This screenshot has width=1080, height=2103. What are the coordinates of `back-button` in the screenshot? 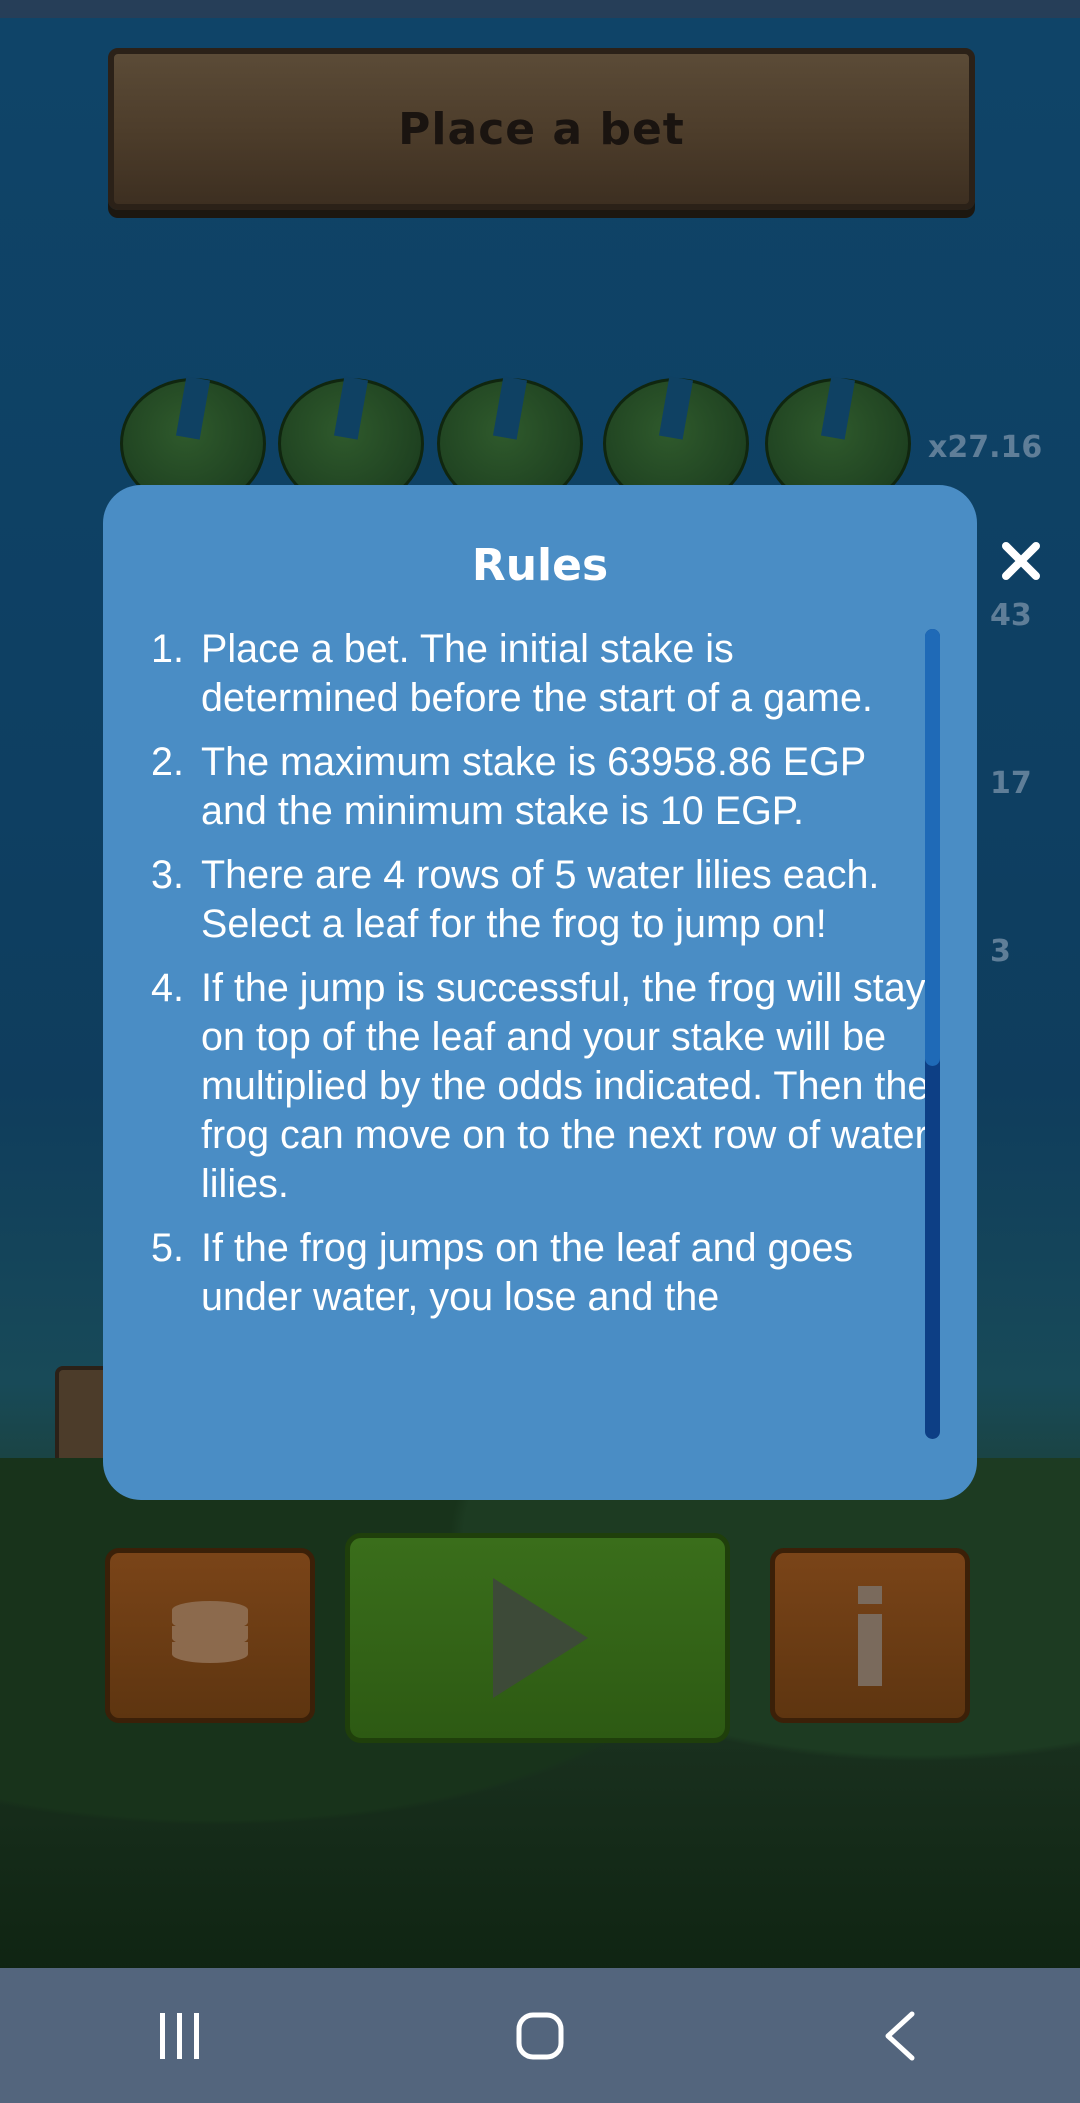 It's located at (900, 2036).